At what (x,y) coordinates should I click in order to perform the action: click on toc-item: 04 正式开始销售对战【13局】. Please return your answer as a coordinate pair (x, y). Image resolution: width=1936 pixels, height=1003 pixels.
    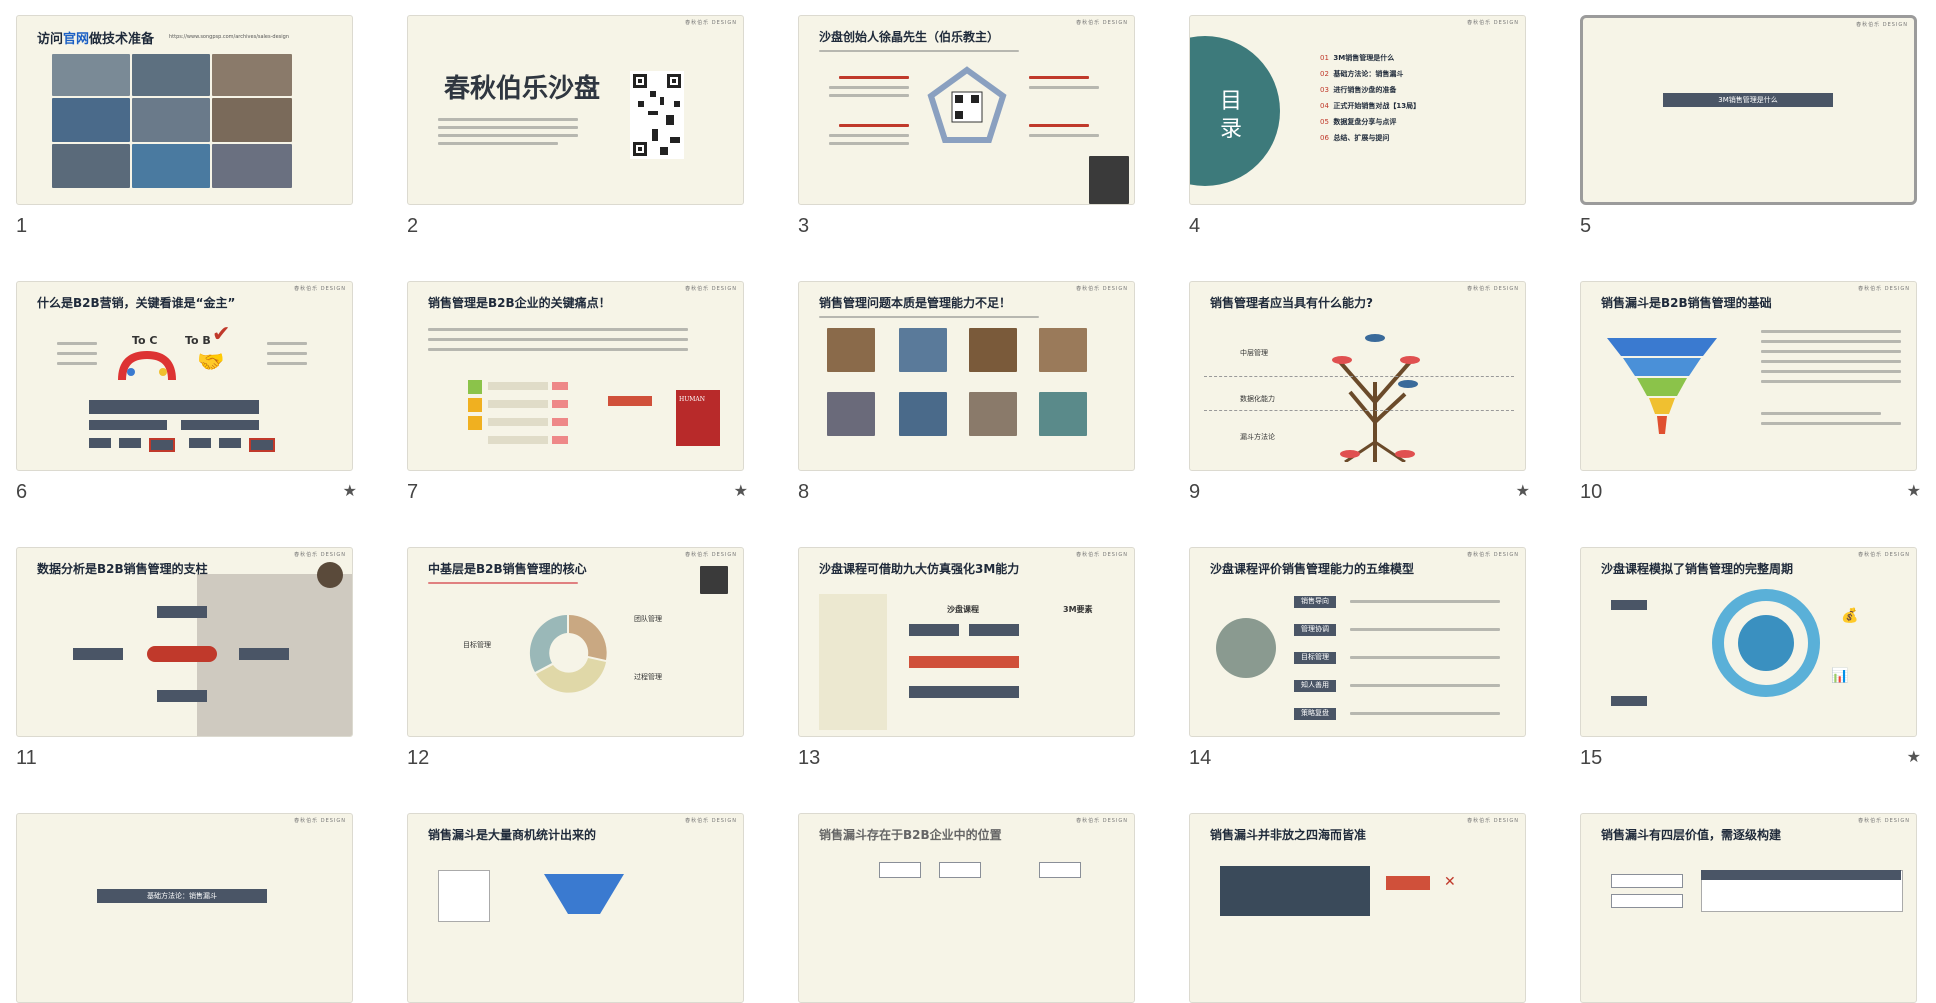
    Looking at the image, I should click on (1370, 106).